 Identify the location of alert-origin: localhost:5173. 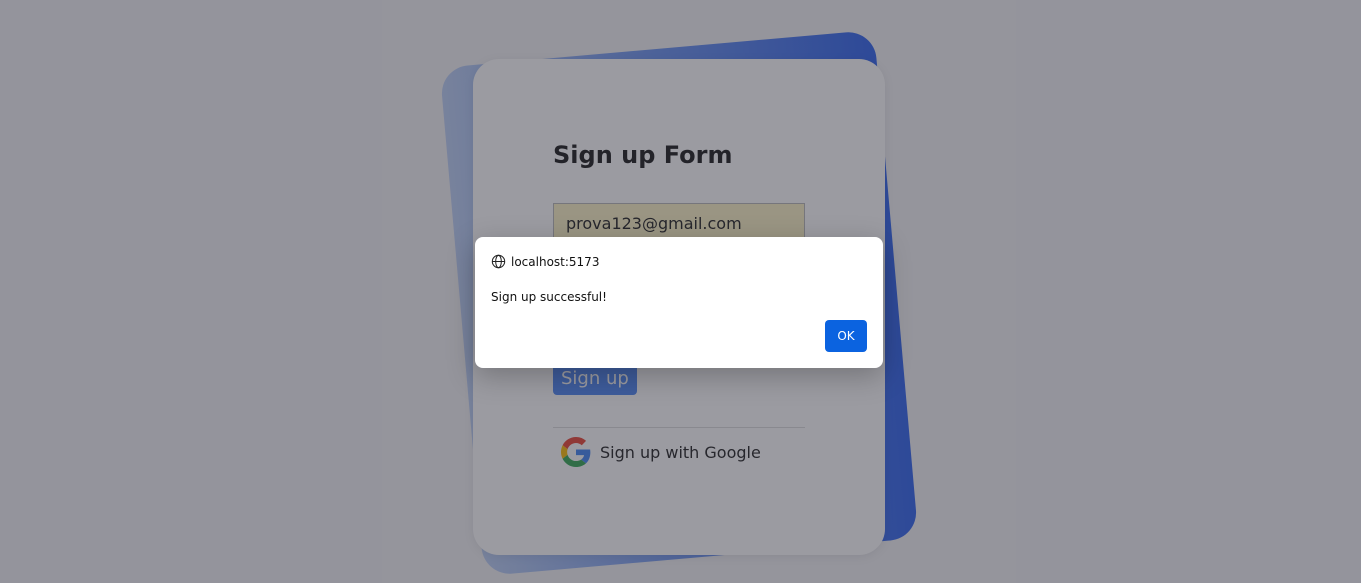
(545, 261).